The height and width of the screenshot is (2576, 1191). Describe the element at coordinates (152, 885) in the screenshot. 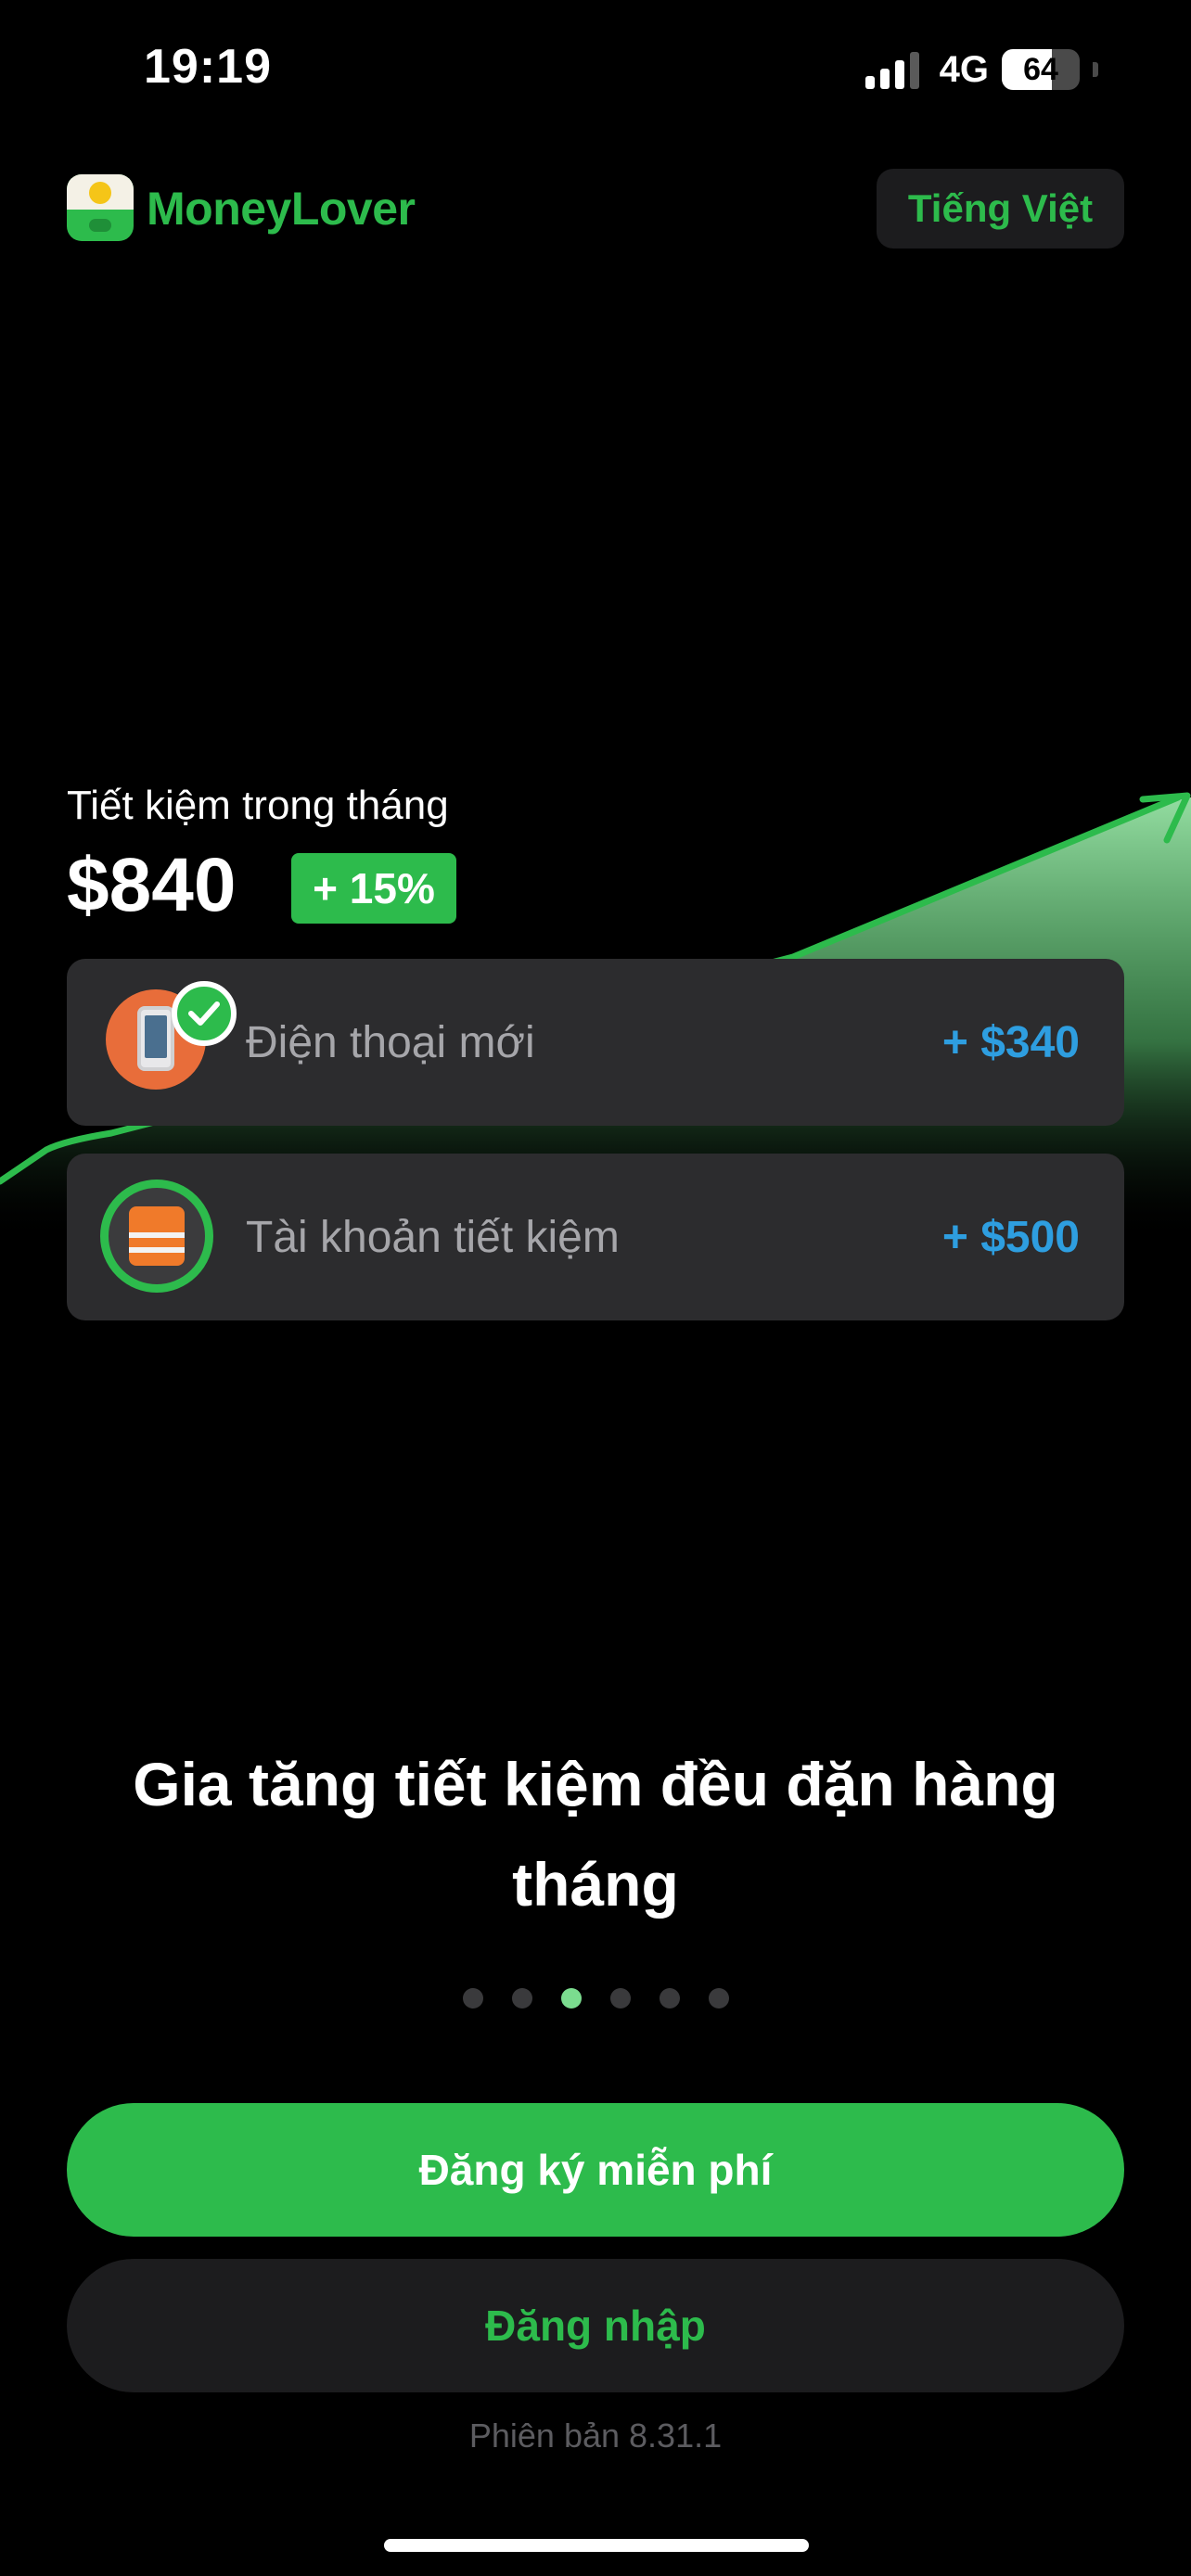

I see `monthly-saving-amount: $840` at that location.